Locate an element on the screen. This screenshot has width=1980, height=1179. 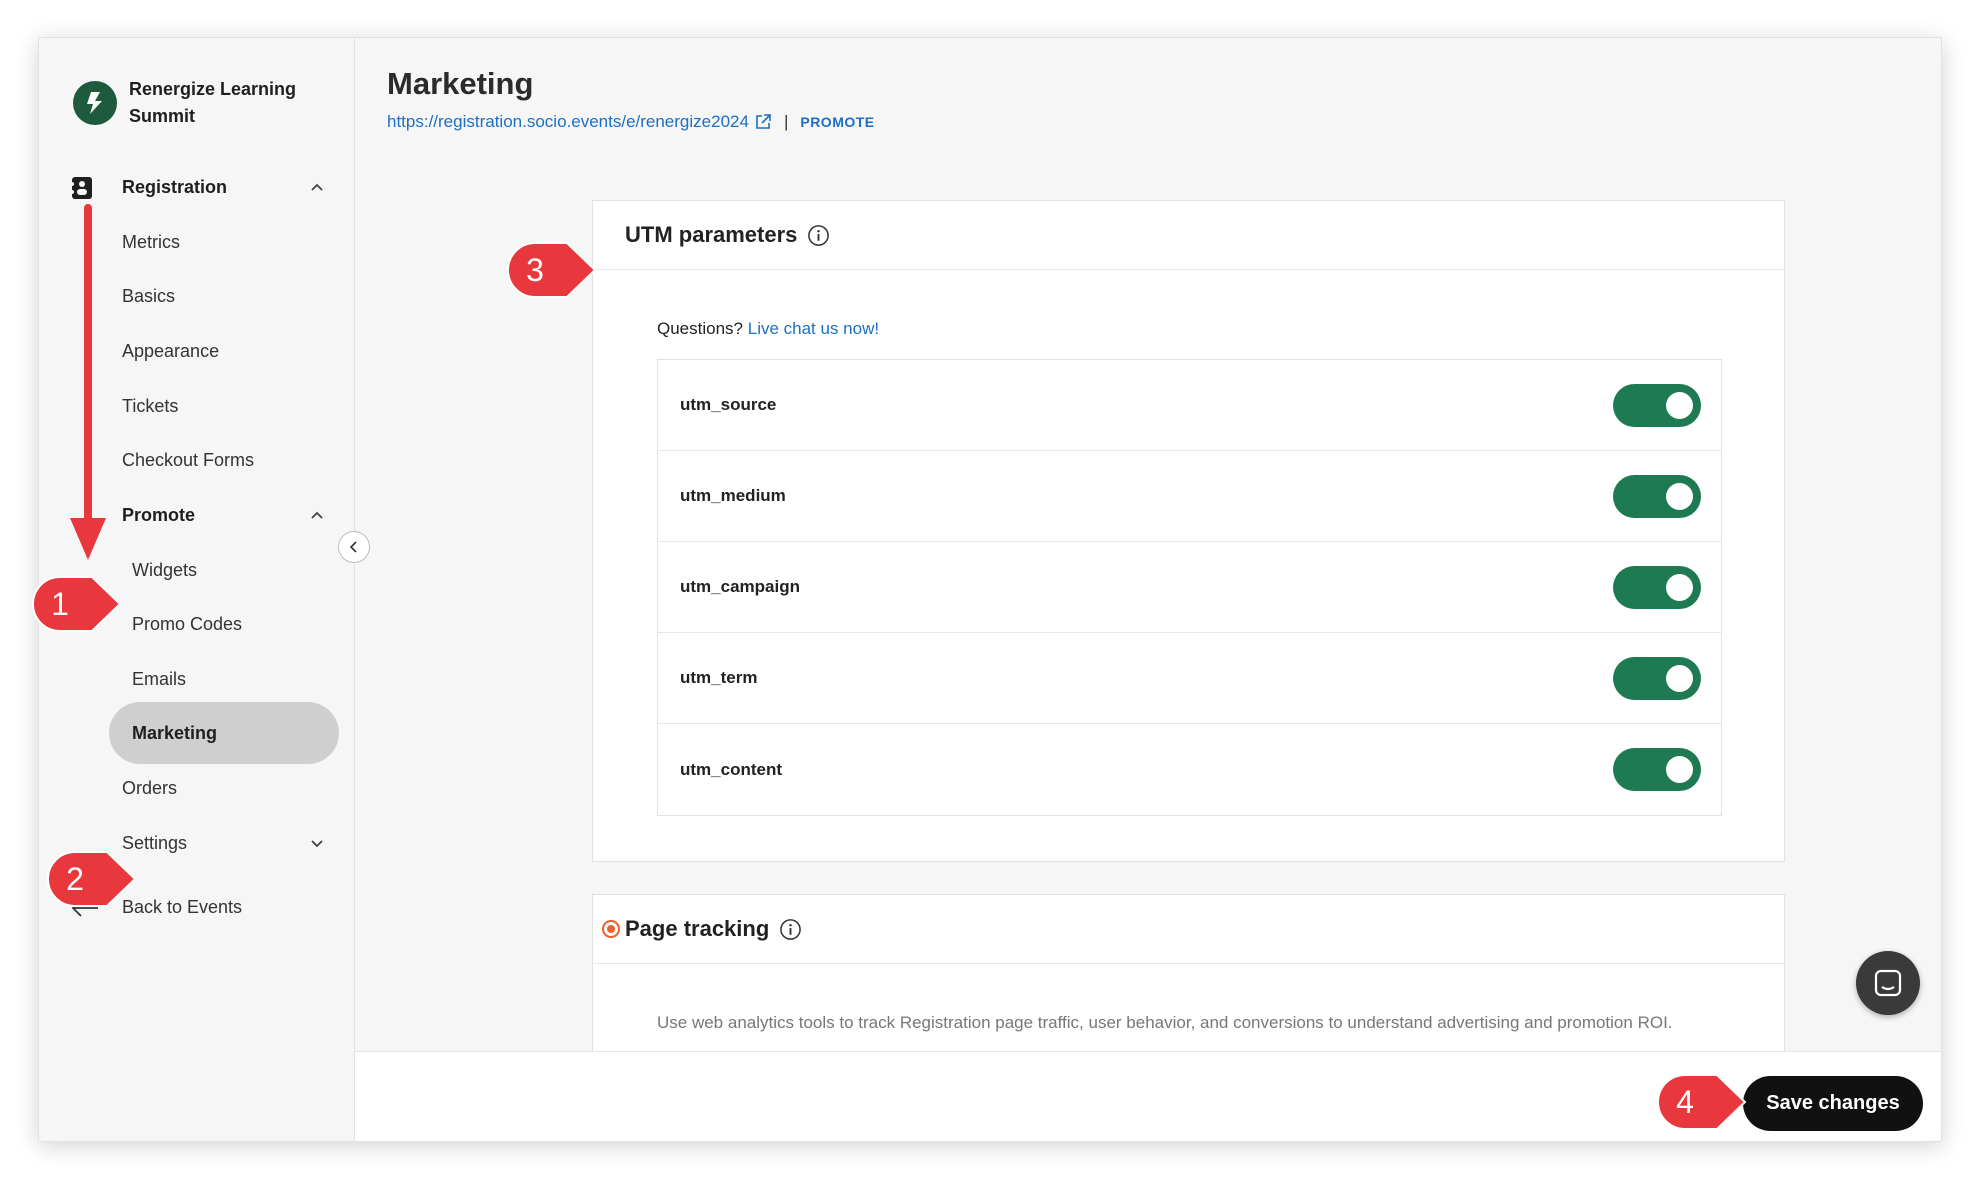
brand-name: Renergize Learning Summit is located at coordinates (213, 102).